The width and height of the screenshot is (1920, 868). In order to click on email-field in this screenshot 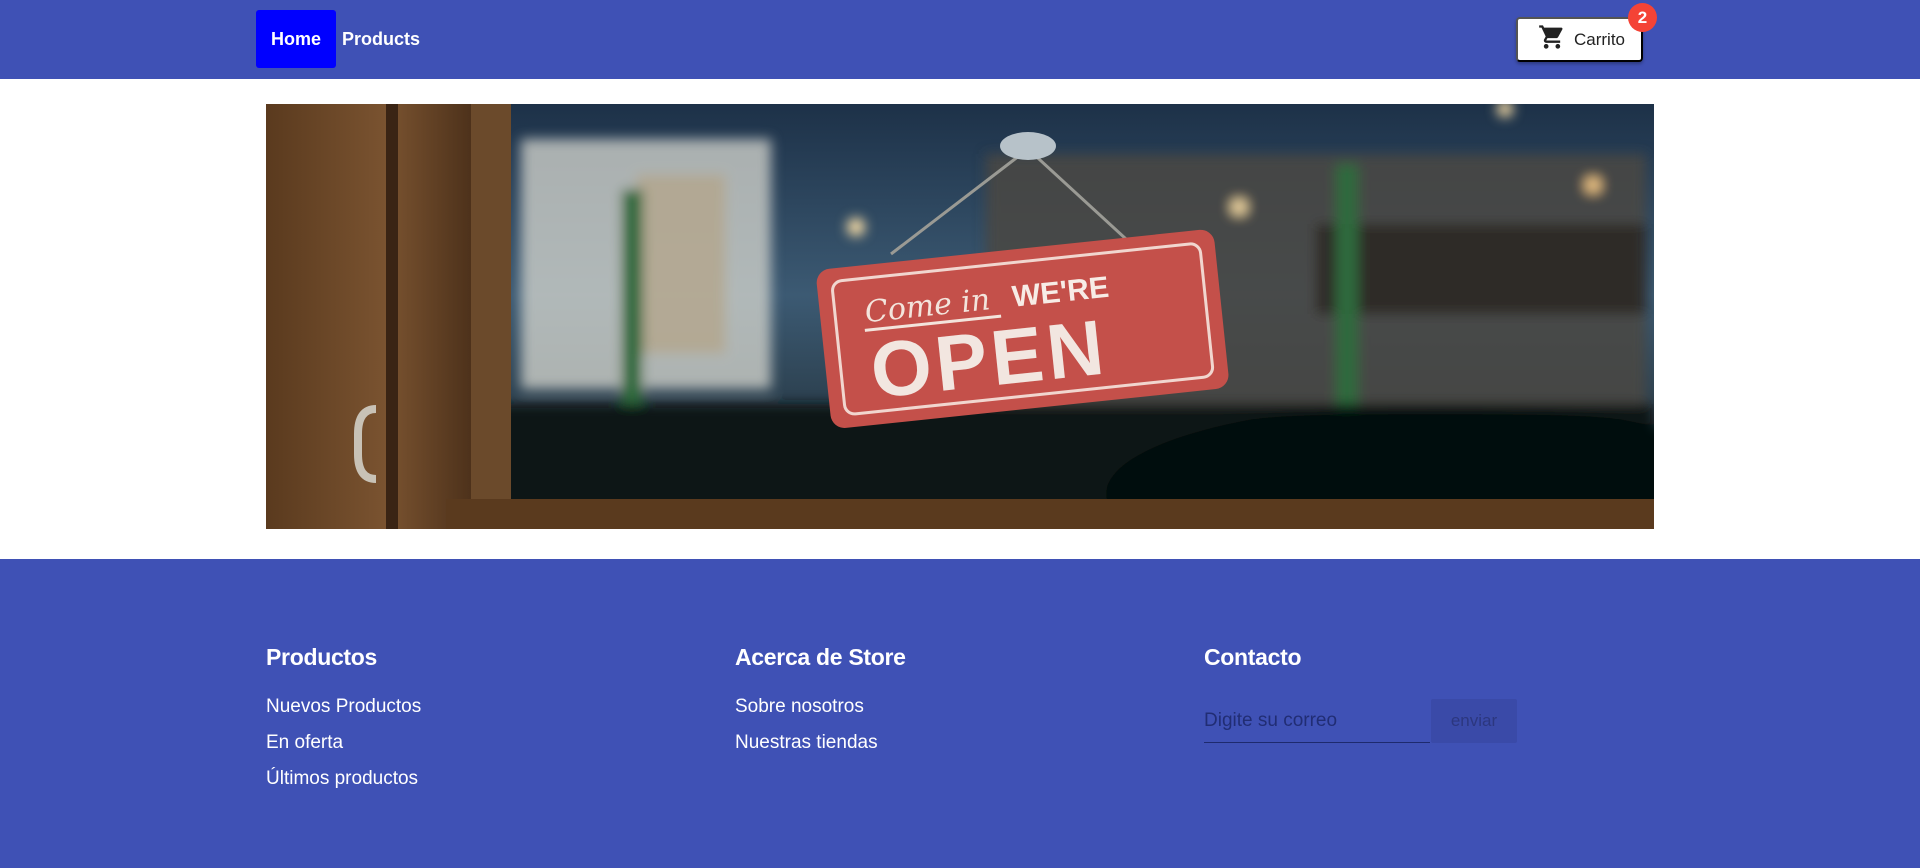, I will do `click(1317, 721)`.